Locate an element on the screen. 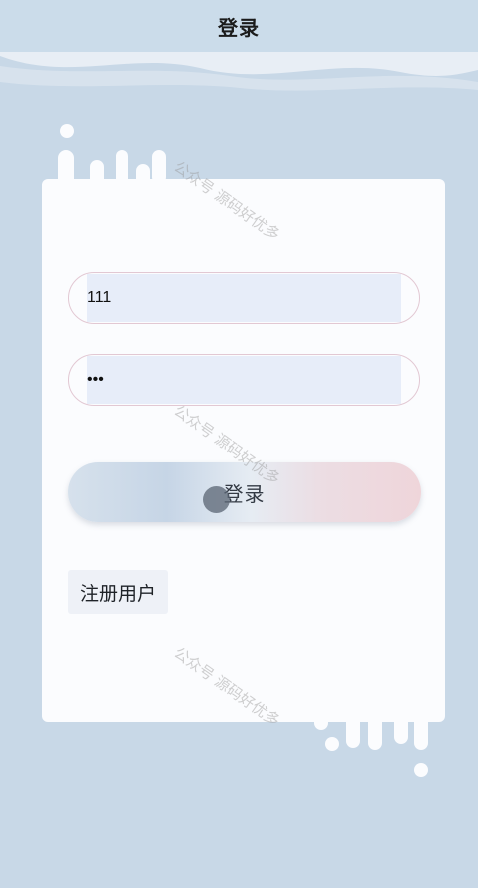  register-button: 注册用户 is located at coordinates (118, 592).